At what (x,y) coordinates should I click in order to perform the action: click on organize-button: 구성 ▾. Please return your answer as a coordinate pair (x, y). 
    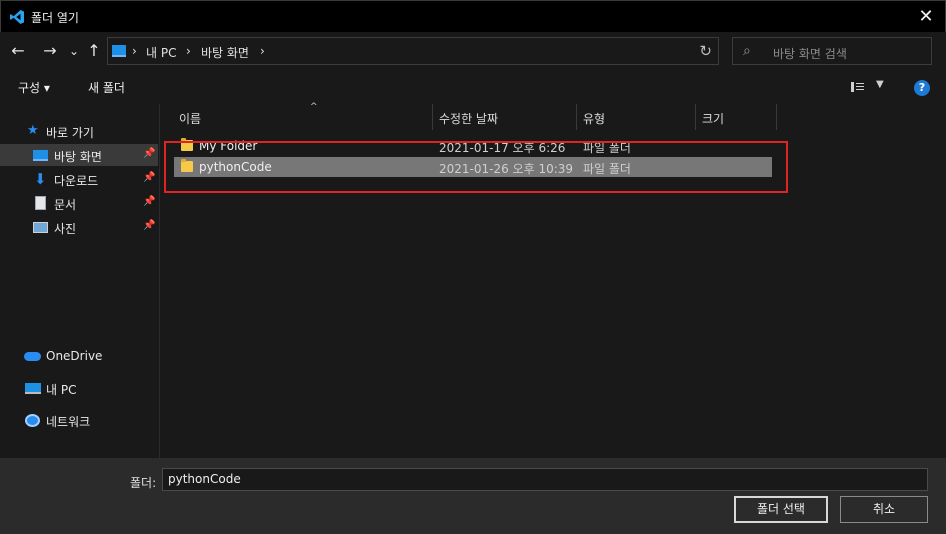
    Looking at the image, I should click on (34, 87).